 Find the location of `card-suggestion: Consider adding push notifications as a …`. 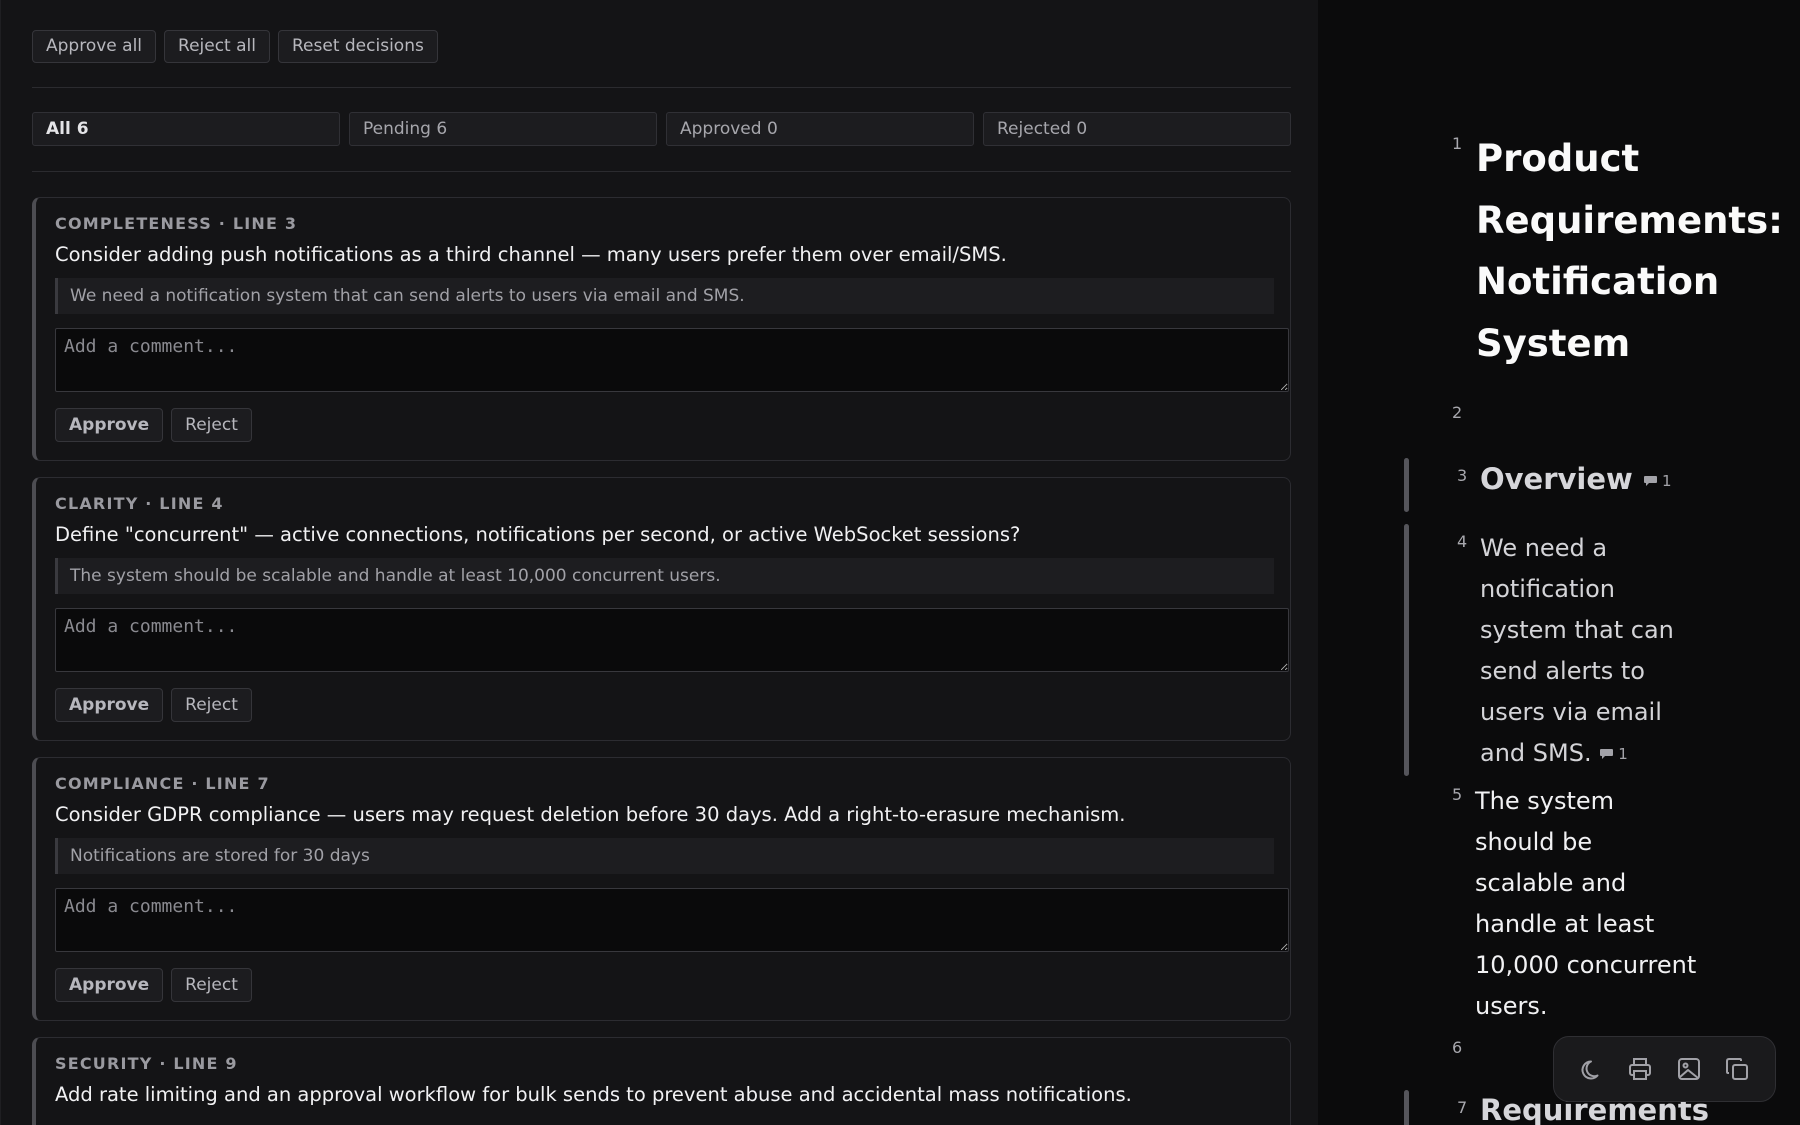

card-suggestion: Consider adding push notifications as a … is located at coordinates (531, 254).